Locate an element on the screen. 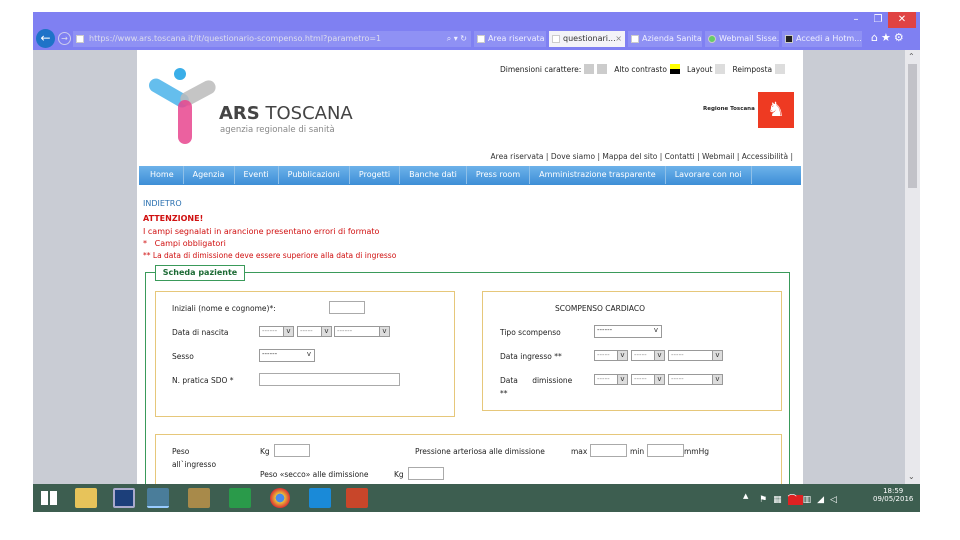 The image size is (960, 540). clock: 18:59 09/05/2016 is located at coordinates (893, 495).